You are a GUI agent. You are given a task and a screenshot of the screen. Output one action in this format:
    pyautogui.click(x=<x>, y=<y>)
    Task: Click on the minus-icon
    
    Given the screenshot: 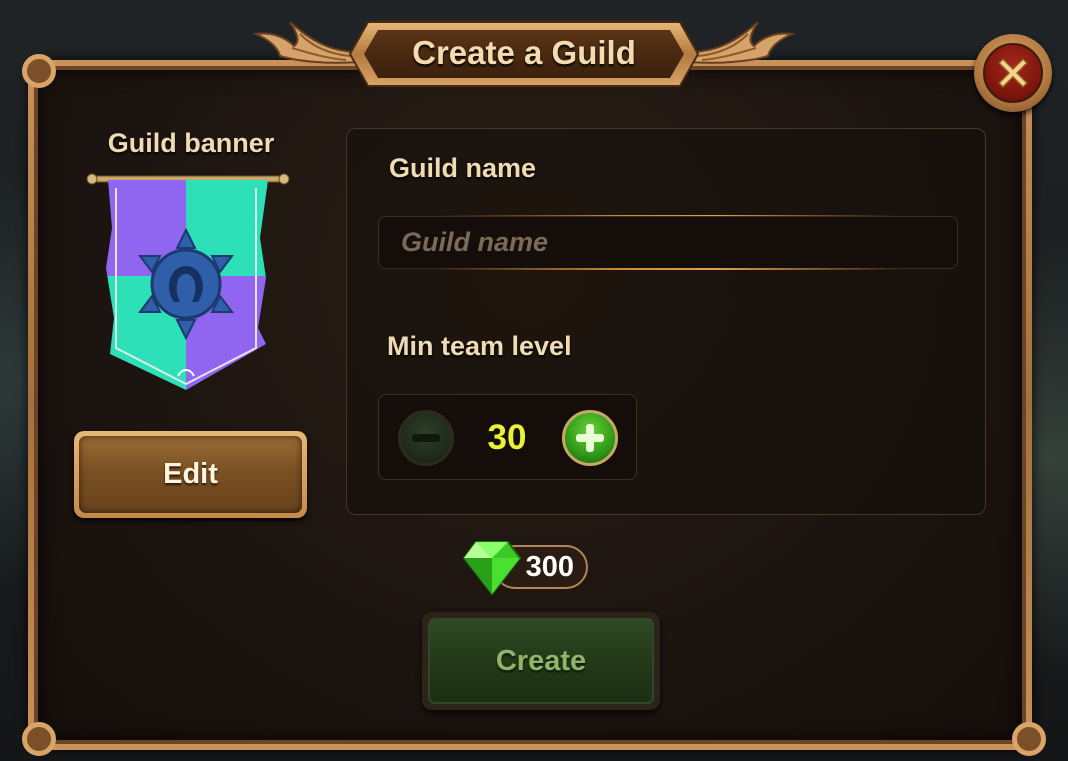 What is the action you would take?
    pyautogui.click(x=426, y=438)
    